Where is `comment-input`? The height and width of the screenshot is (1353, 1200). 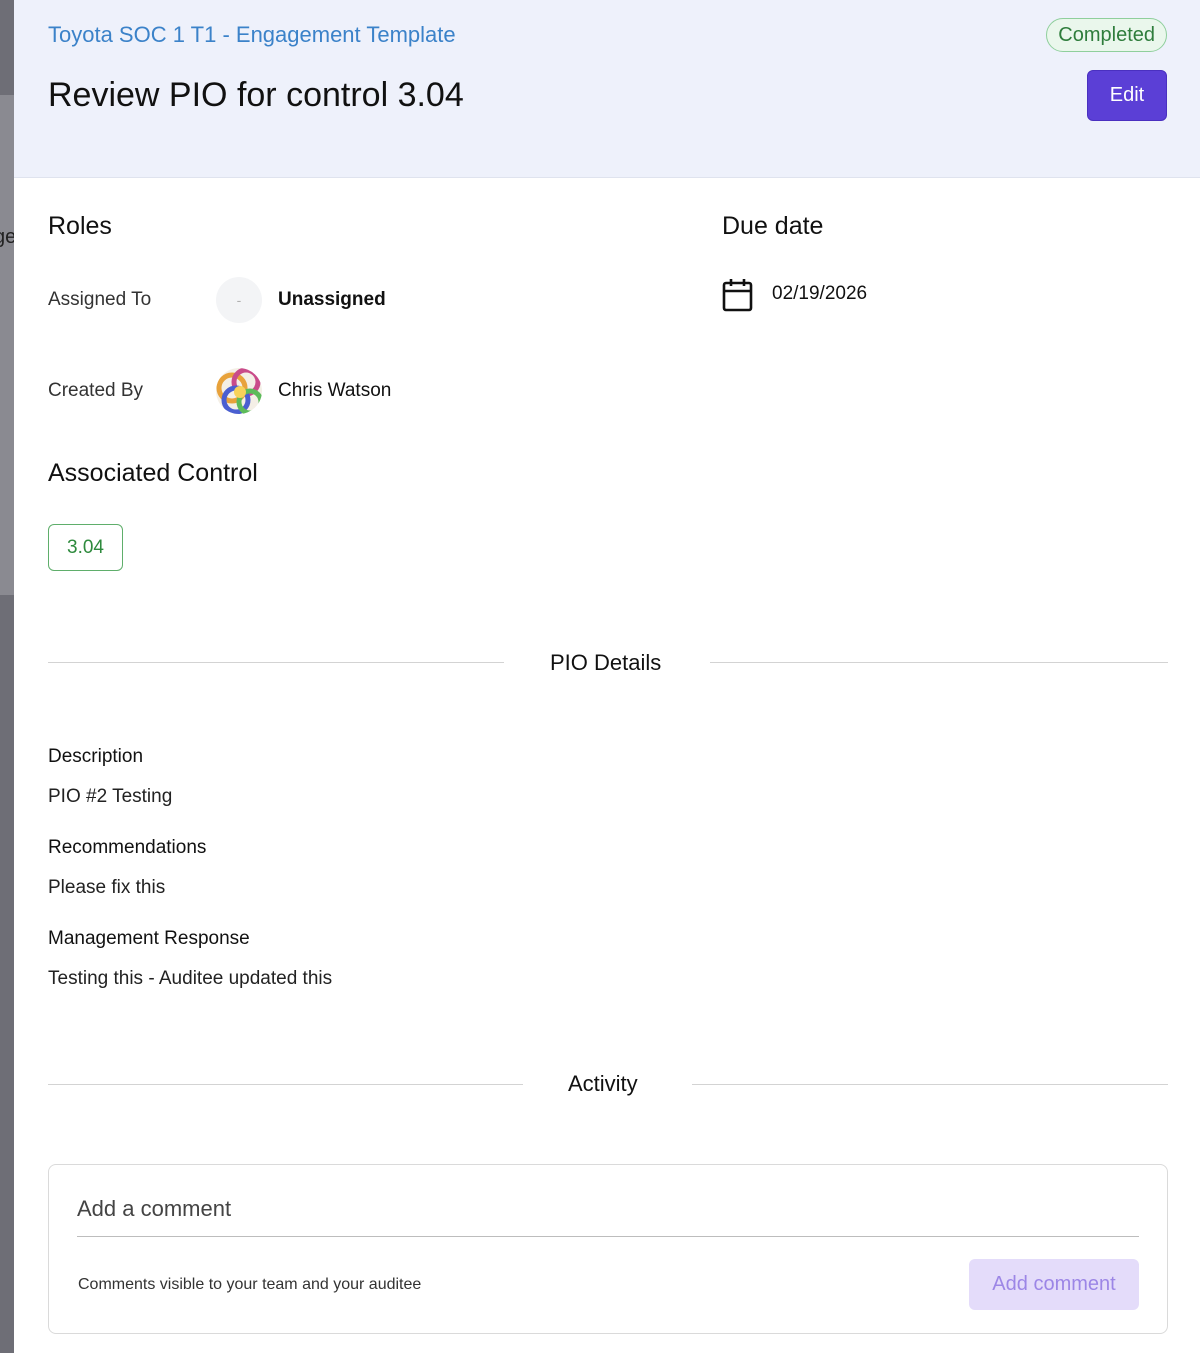 comment-input is located at coordinates (608, 1209).